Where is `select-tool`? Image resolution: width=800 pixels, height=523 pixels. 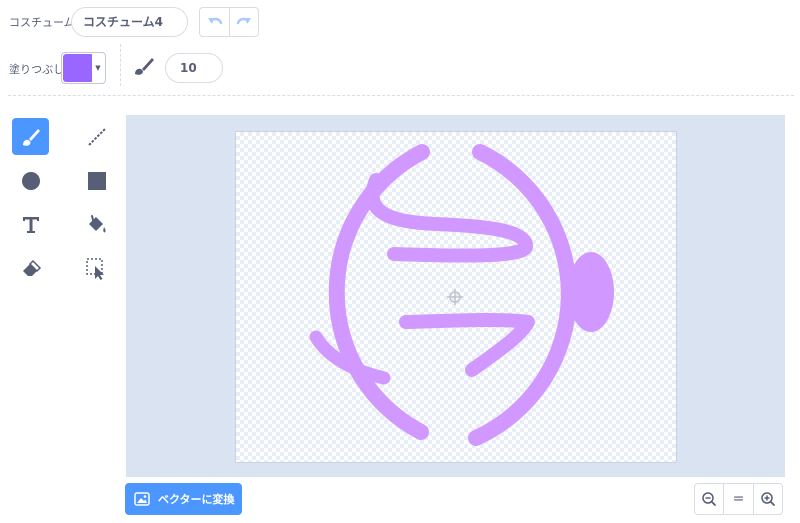 select-tool is located at coordinates (96, 268).